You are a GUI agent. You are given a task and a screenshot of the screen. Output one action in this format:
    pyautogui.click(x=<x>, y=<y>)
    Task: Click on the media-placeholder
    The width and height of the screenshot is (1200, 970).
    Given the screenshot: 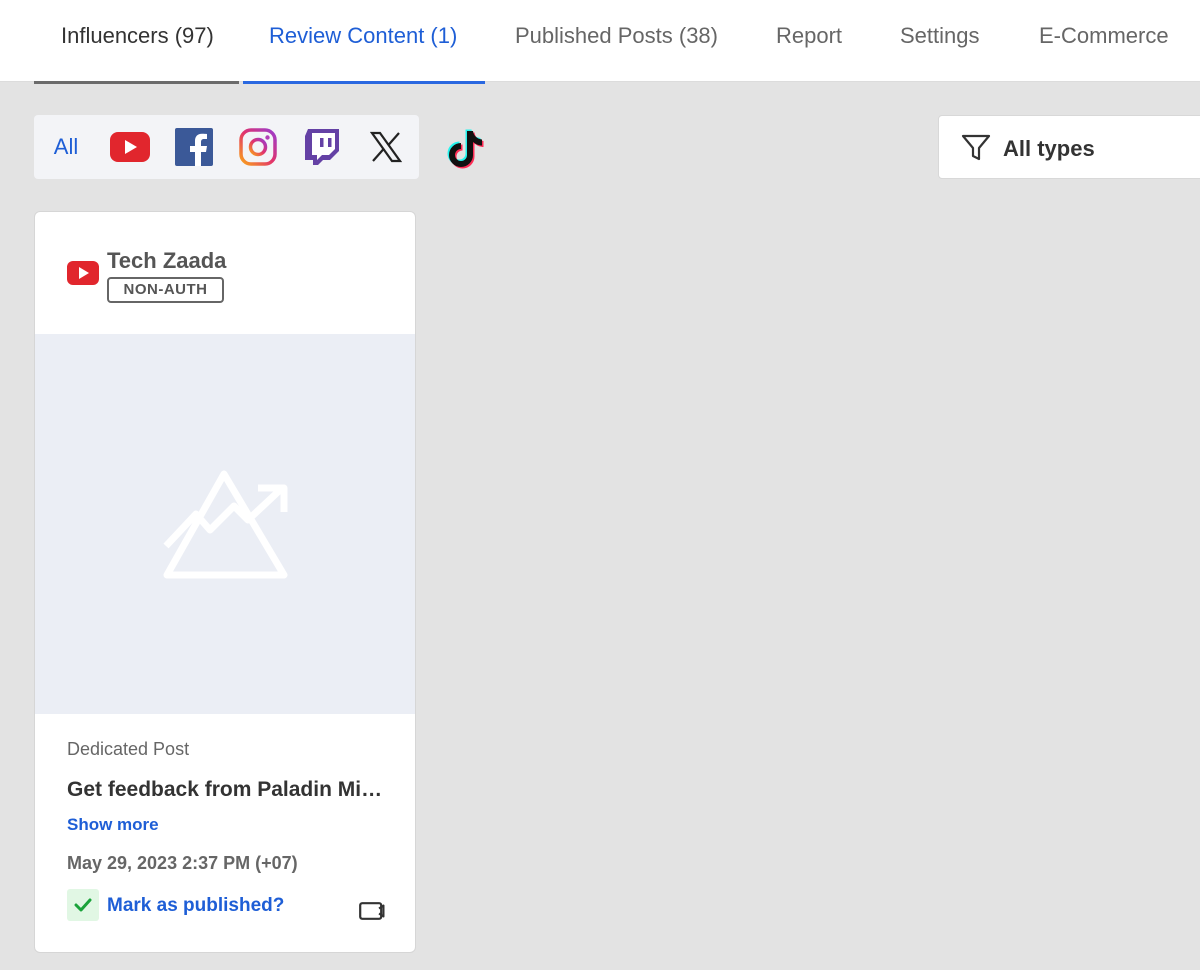 What is the action you would take?
    pyautogui.click(x=225, y=524)
    